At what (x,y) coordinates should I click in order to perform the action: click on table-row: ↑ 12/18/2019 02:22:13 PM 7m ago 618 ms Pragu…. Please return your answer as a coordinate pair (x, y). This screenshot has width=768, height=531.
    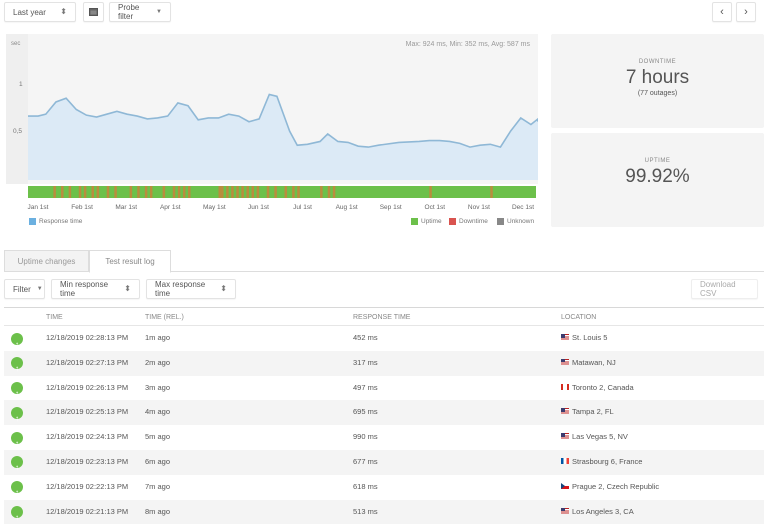
    Looking at the image, I should click on (384, 487).